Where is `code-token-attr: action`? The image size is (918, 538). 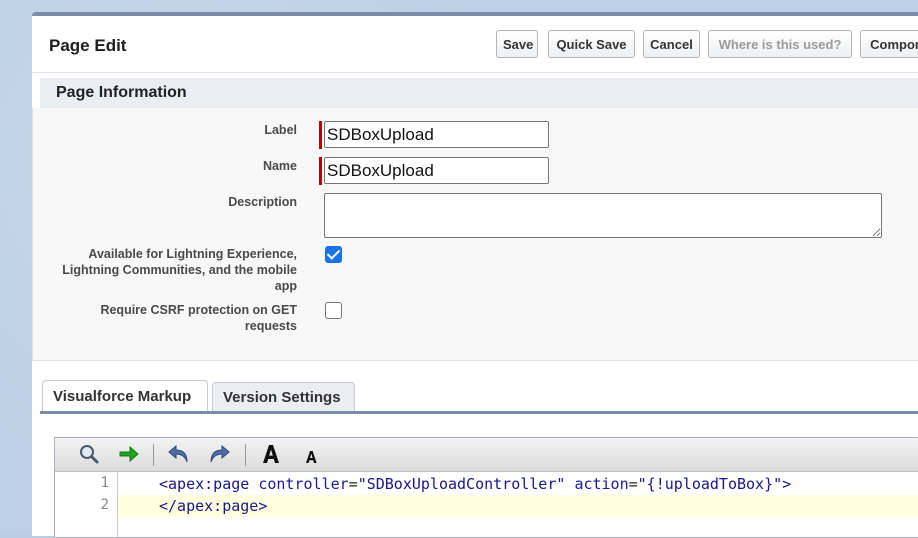 code-token-attr: action is located at coordinates (601, 484).